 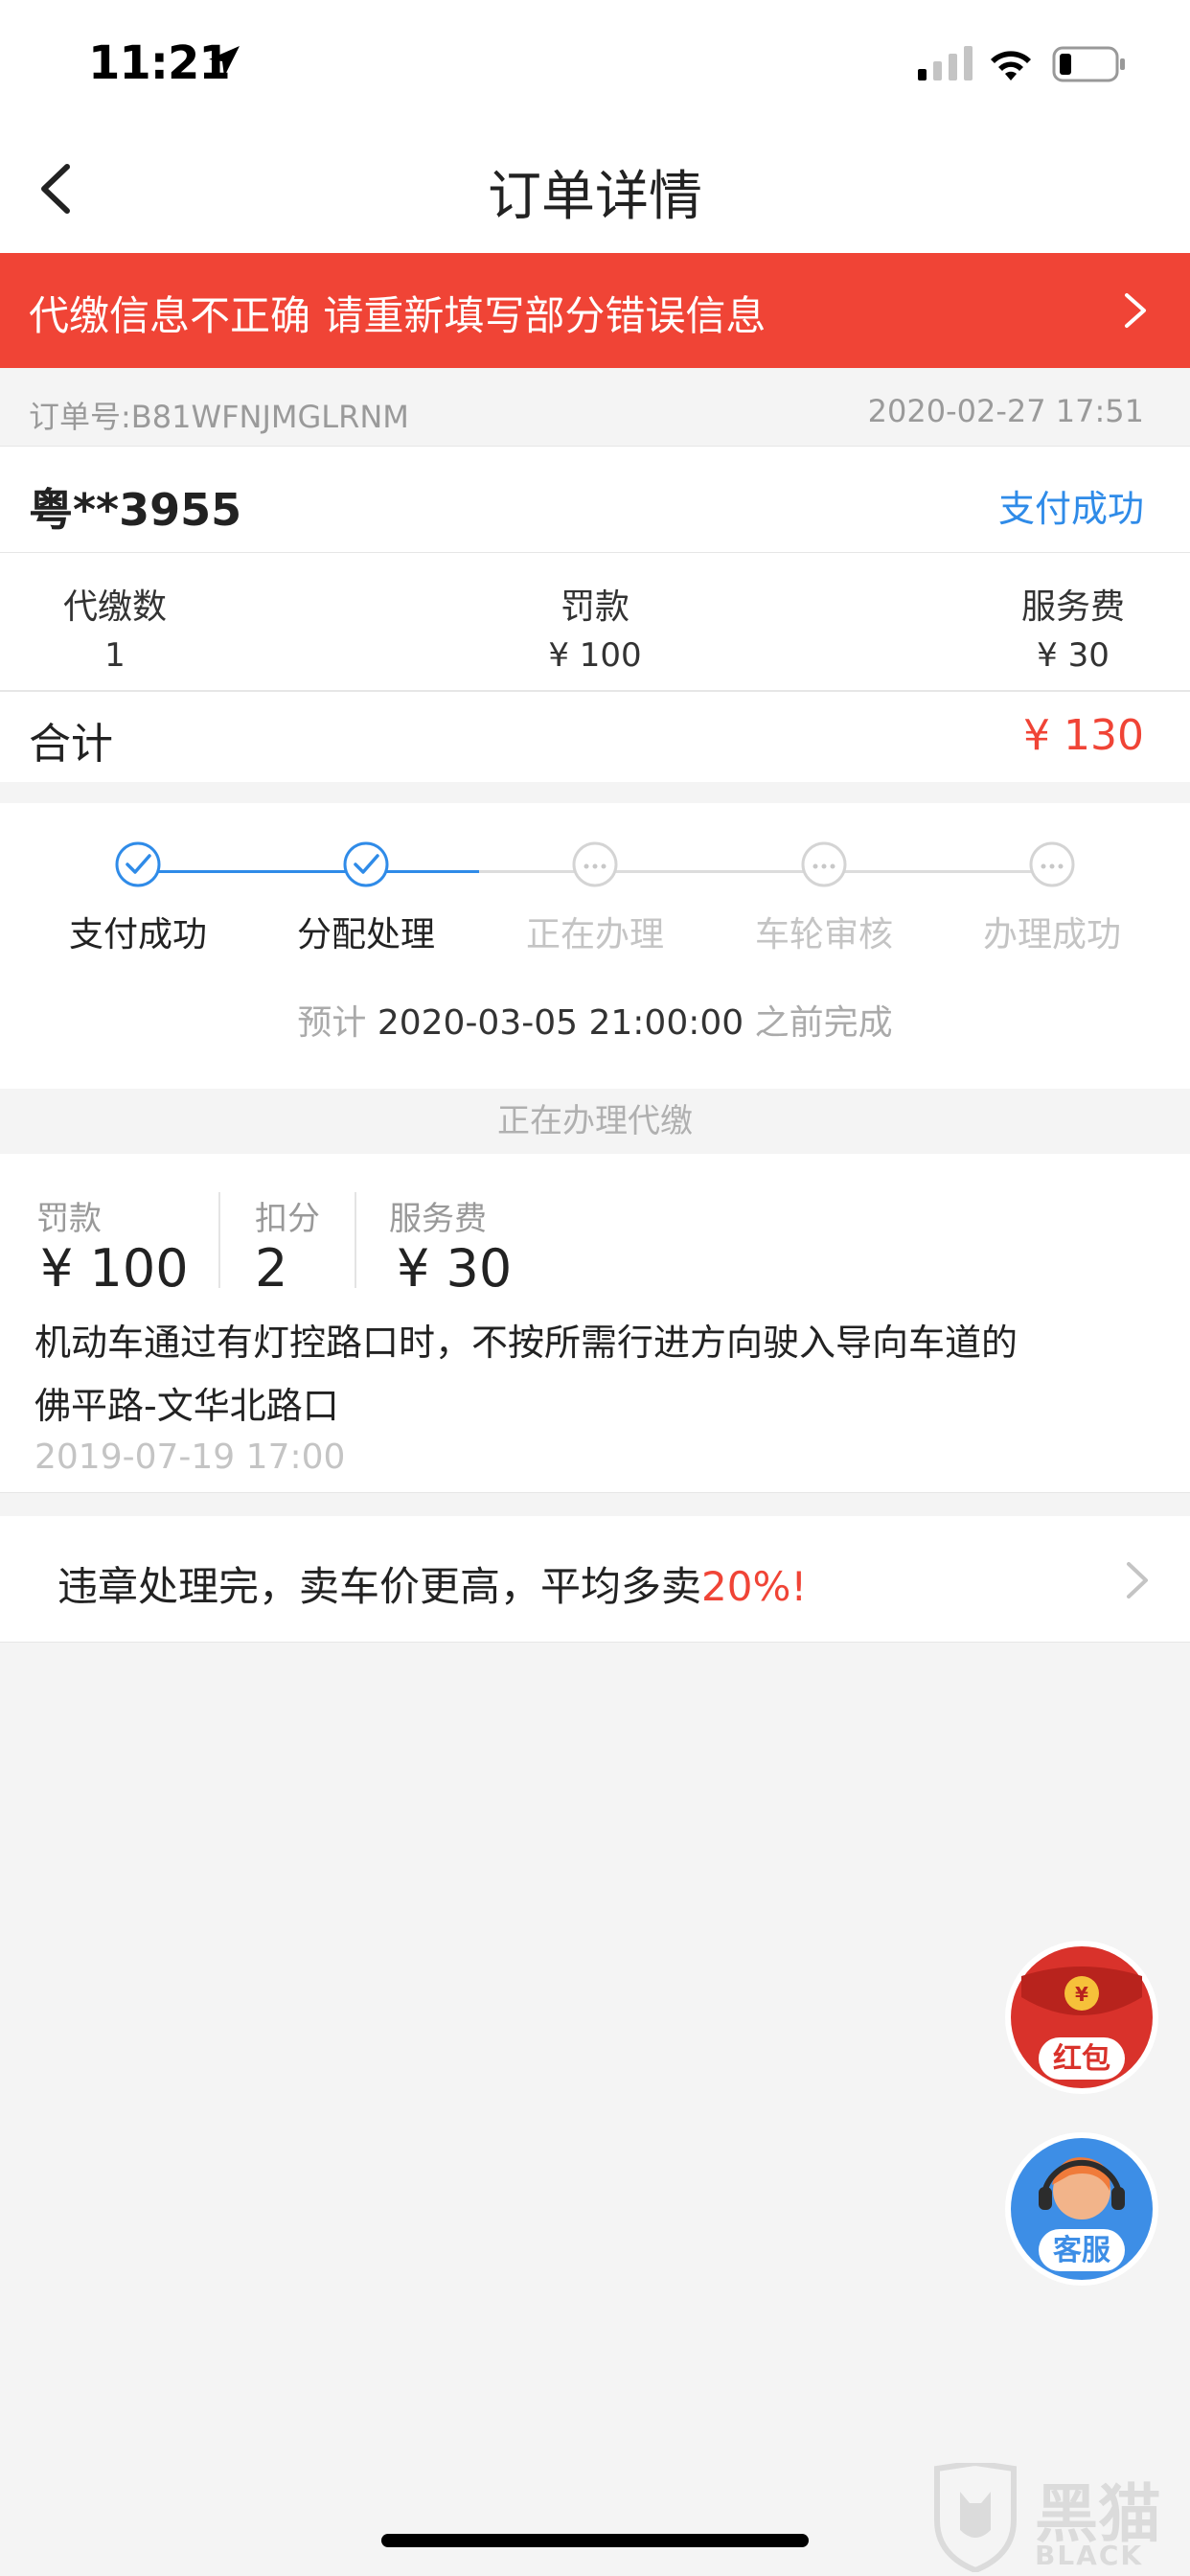 What do you see at coordinates (137, 934) in the screenshot?
I see `step-label: 支付成功` at bounding box center [137, 934].